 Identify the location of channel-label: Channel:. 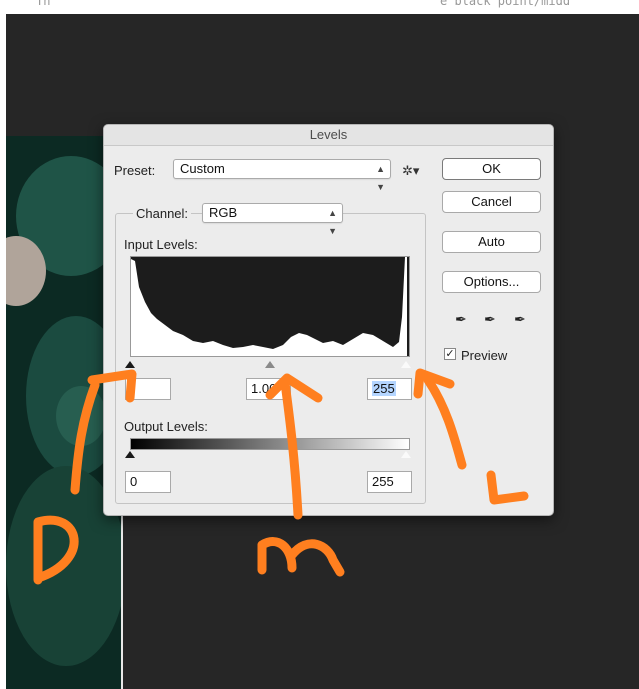
(162, 213).